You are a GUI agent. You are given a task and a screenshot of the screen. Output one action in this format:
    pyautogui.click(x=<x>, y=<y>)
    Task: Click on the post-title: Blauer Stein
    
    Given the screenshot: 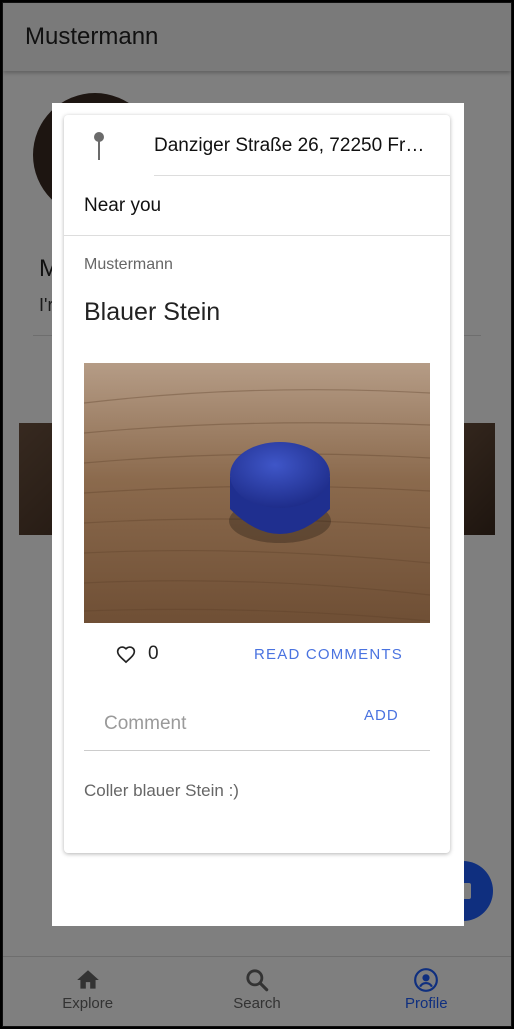 What is the action you would take?
    pyautogui.click(x=152, y=312)
    